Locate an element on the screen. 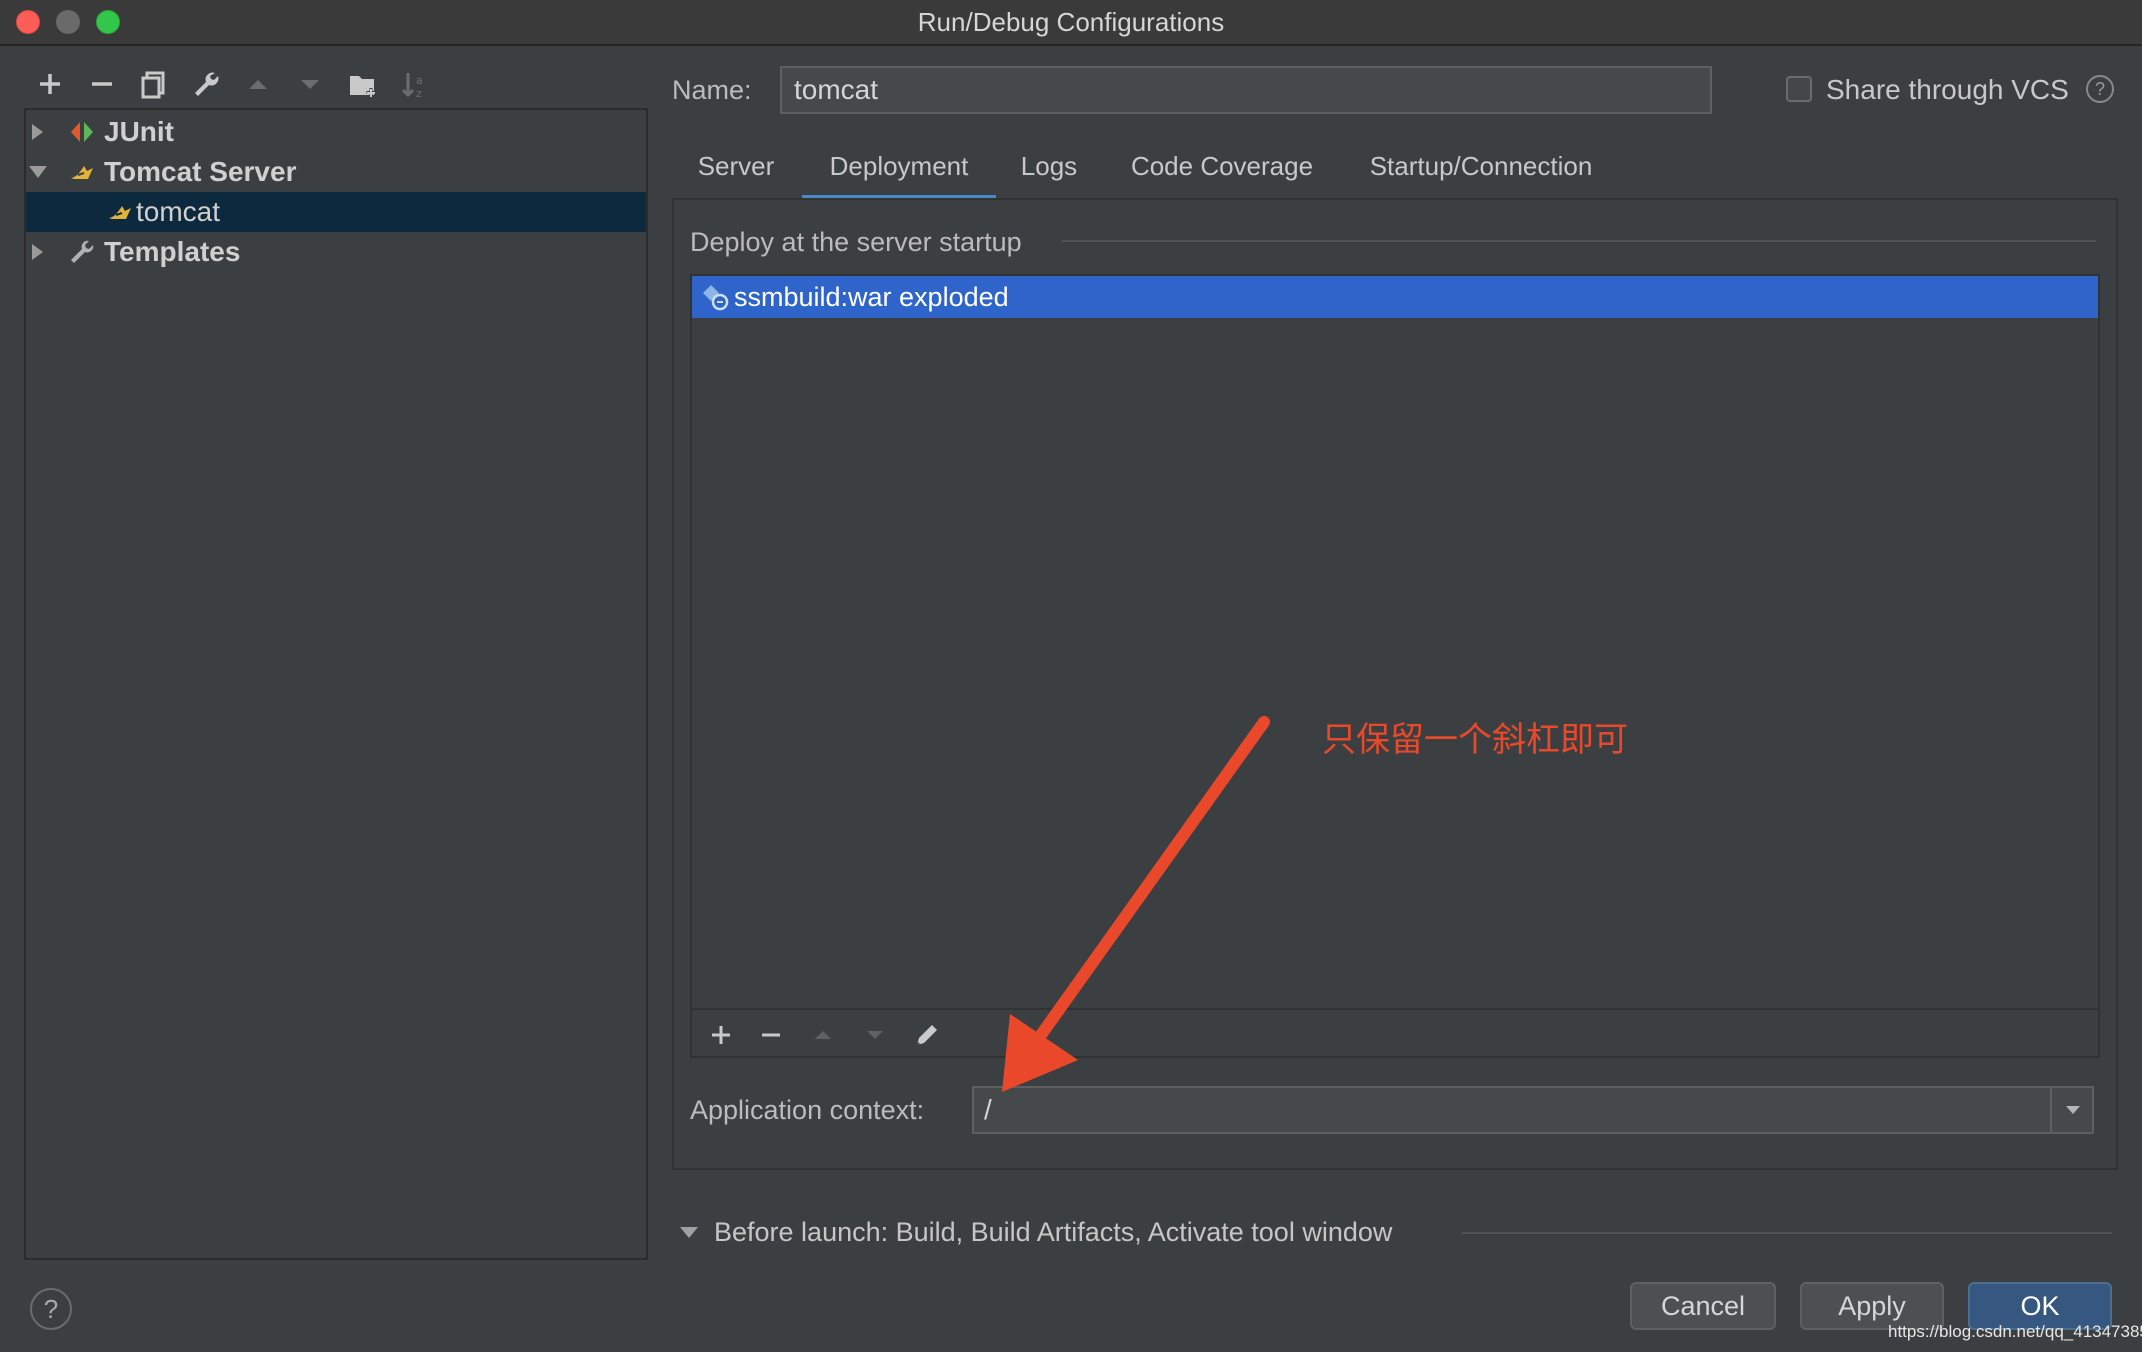 Image resolution: width=2142 pixels, height=1352 pixels. group-separator is located at coordinates (1579, 241).